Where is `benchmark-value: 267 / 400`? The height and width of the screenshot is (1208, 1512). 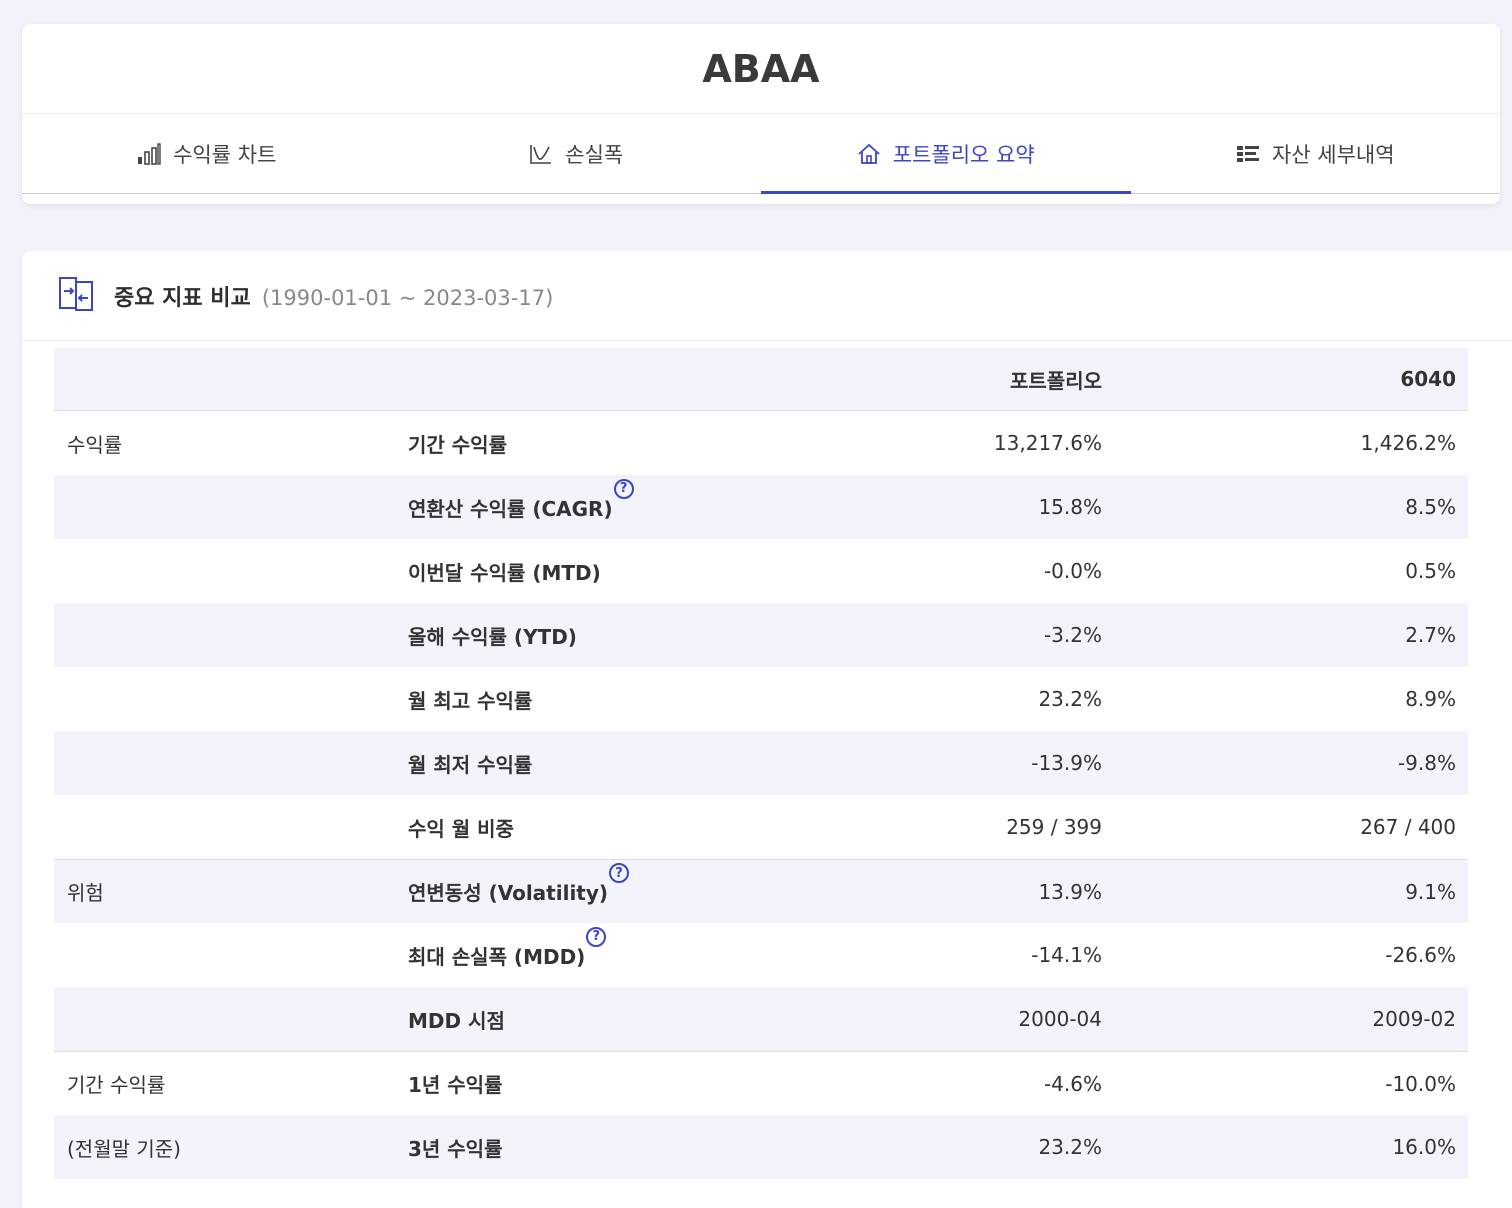
benchmark-value: 267 / 400 is located at coordinates (1408, 827).